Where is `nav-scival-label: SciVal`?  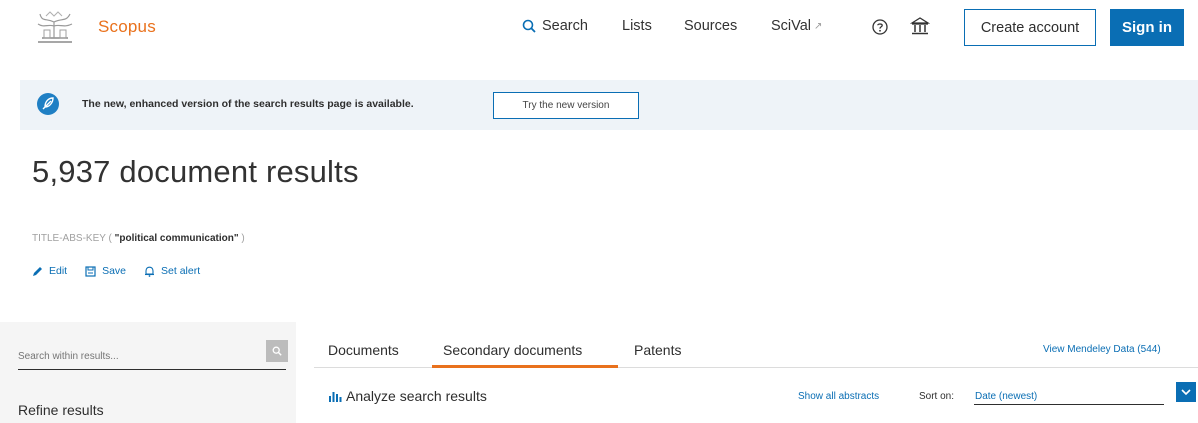 nav-scival-label: SciVal is located at coordinates (791, 26).